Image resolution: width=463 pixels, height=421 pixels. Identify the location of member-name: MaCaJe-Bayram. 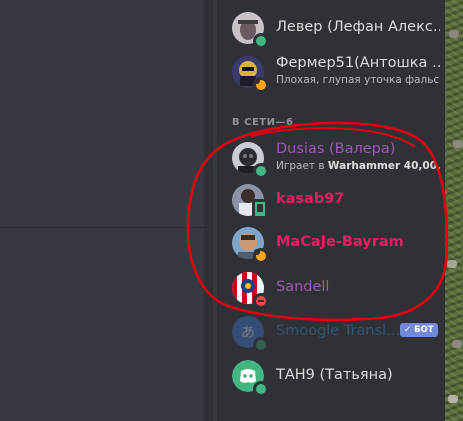
(340, 242).